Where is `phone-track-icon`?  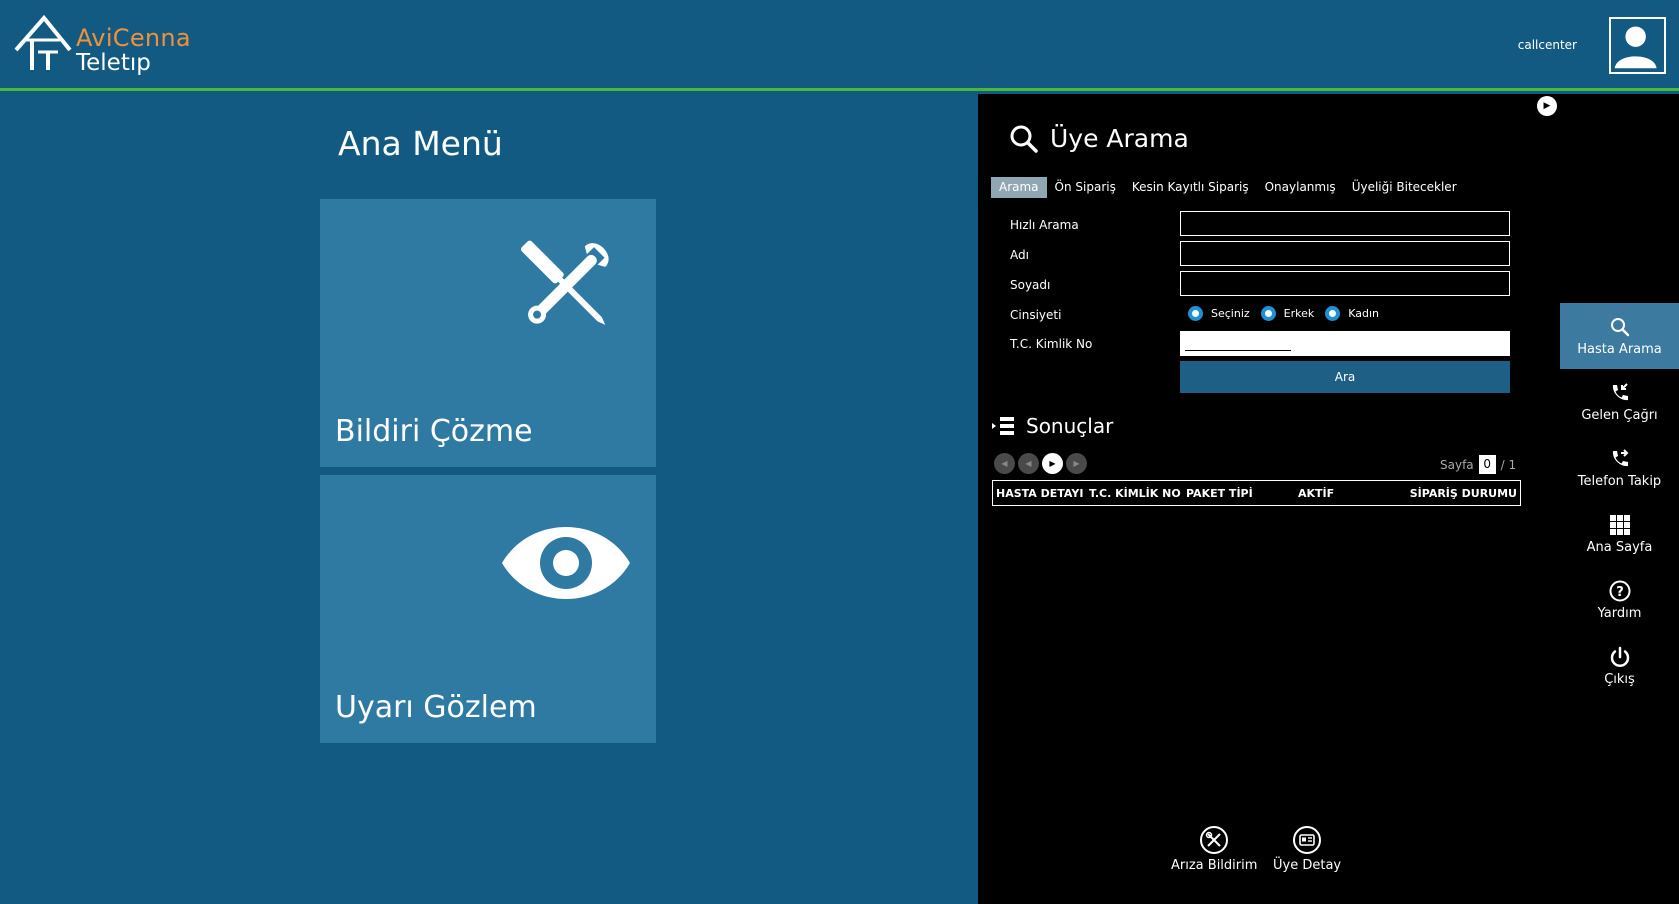
phone-track-icon is located at coordinates (1620, 457).